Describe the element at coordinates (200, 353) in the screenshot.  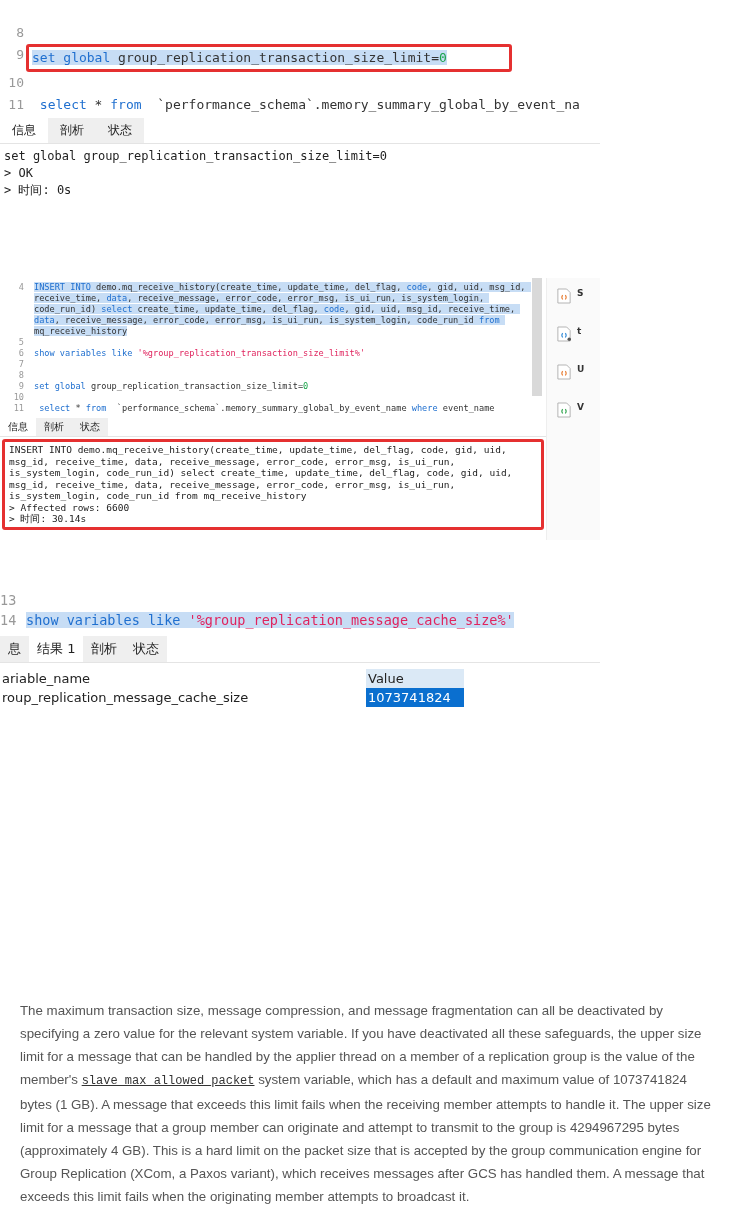
I see `code-line: show variables like '%group_replication_transaction_size_limit%'` at that location.